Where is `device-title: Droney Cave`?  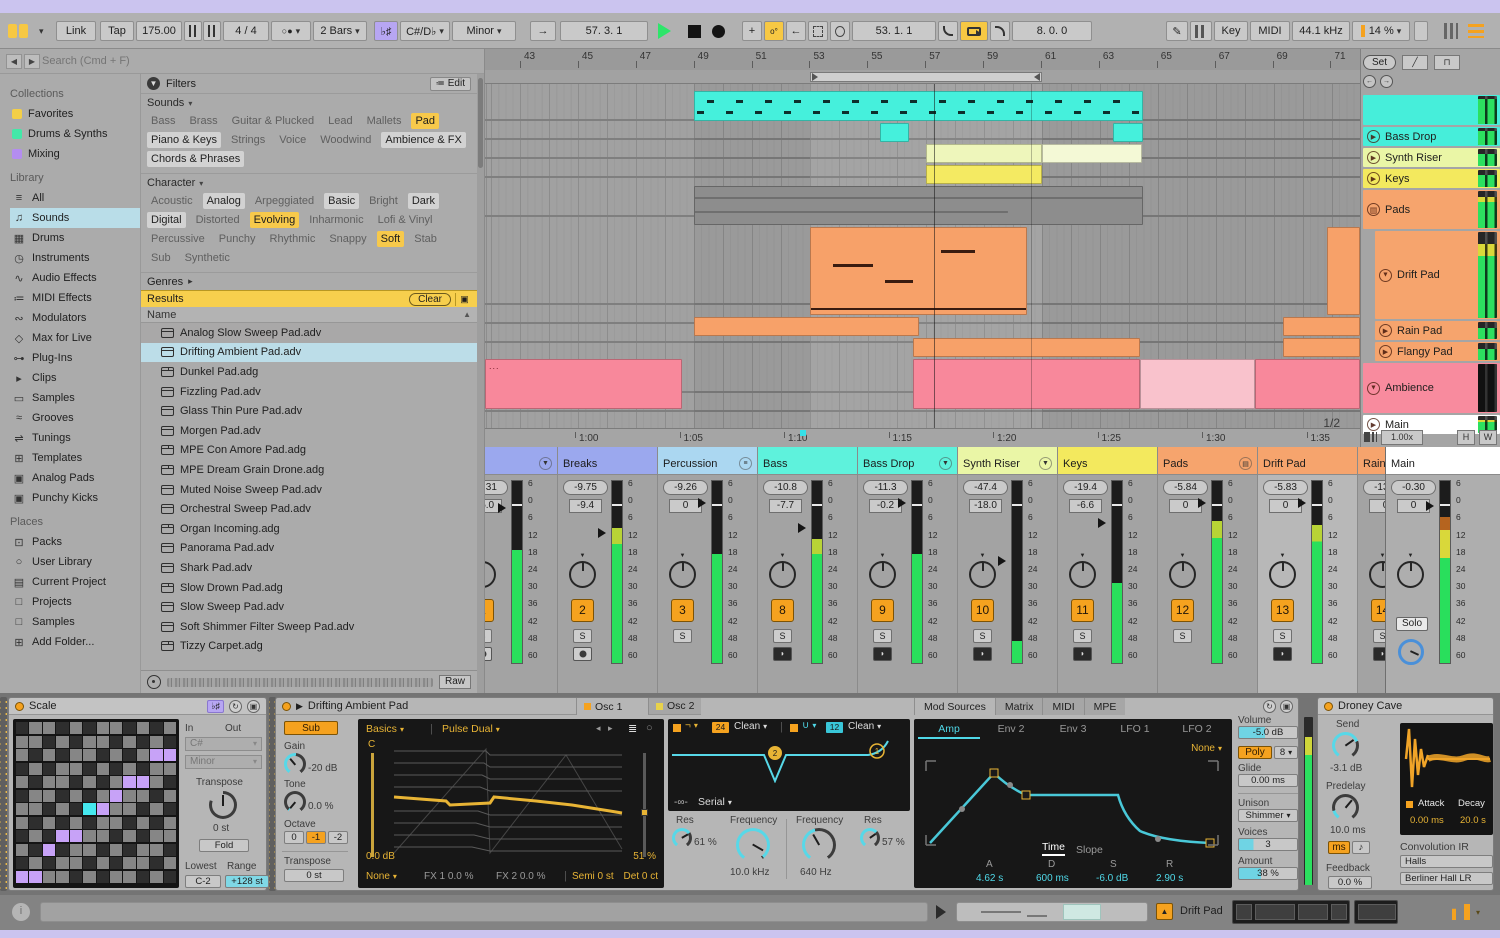
device-title: Droney Cave is located at coordinates (1370, 706).